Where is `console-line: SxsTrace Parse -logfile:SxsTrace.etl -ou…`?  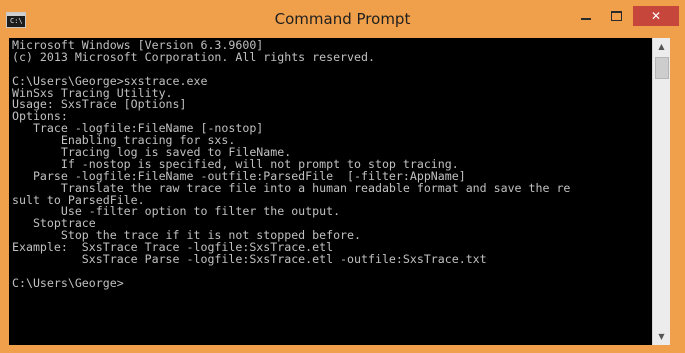
console-line: SxsTrace Parse -logfile:SxsTrace.etl -ou… is located at coordinates (249, 259).